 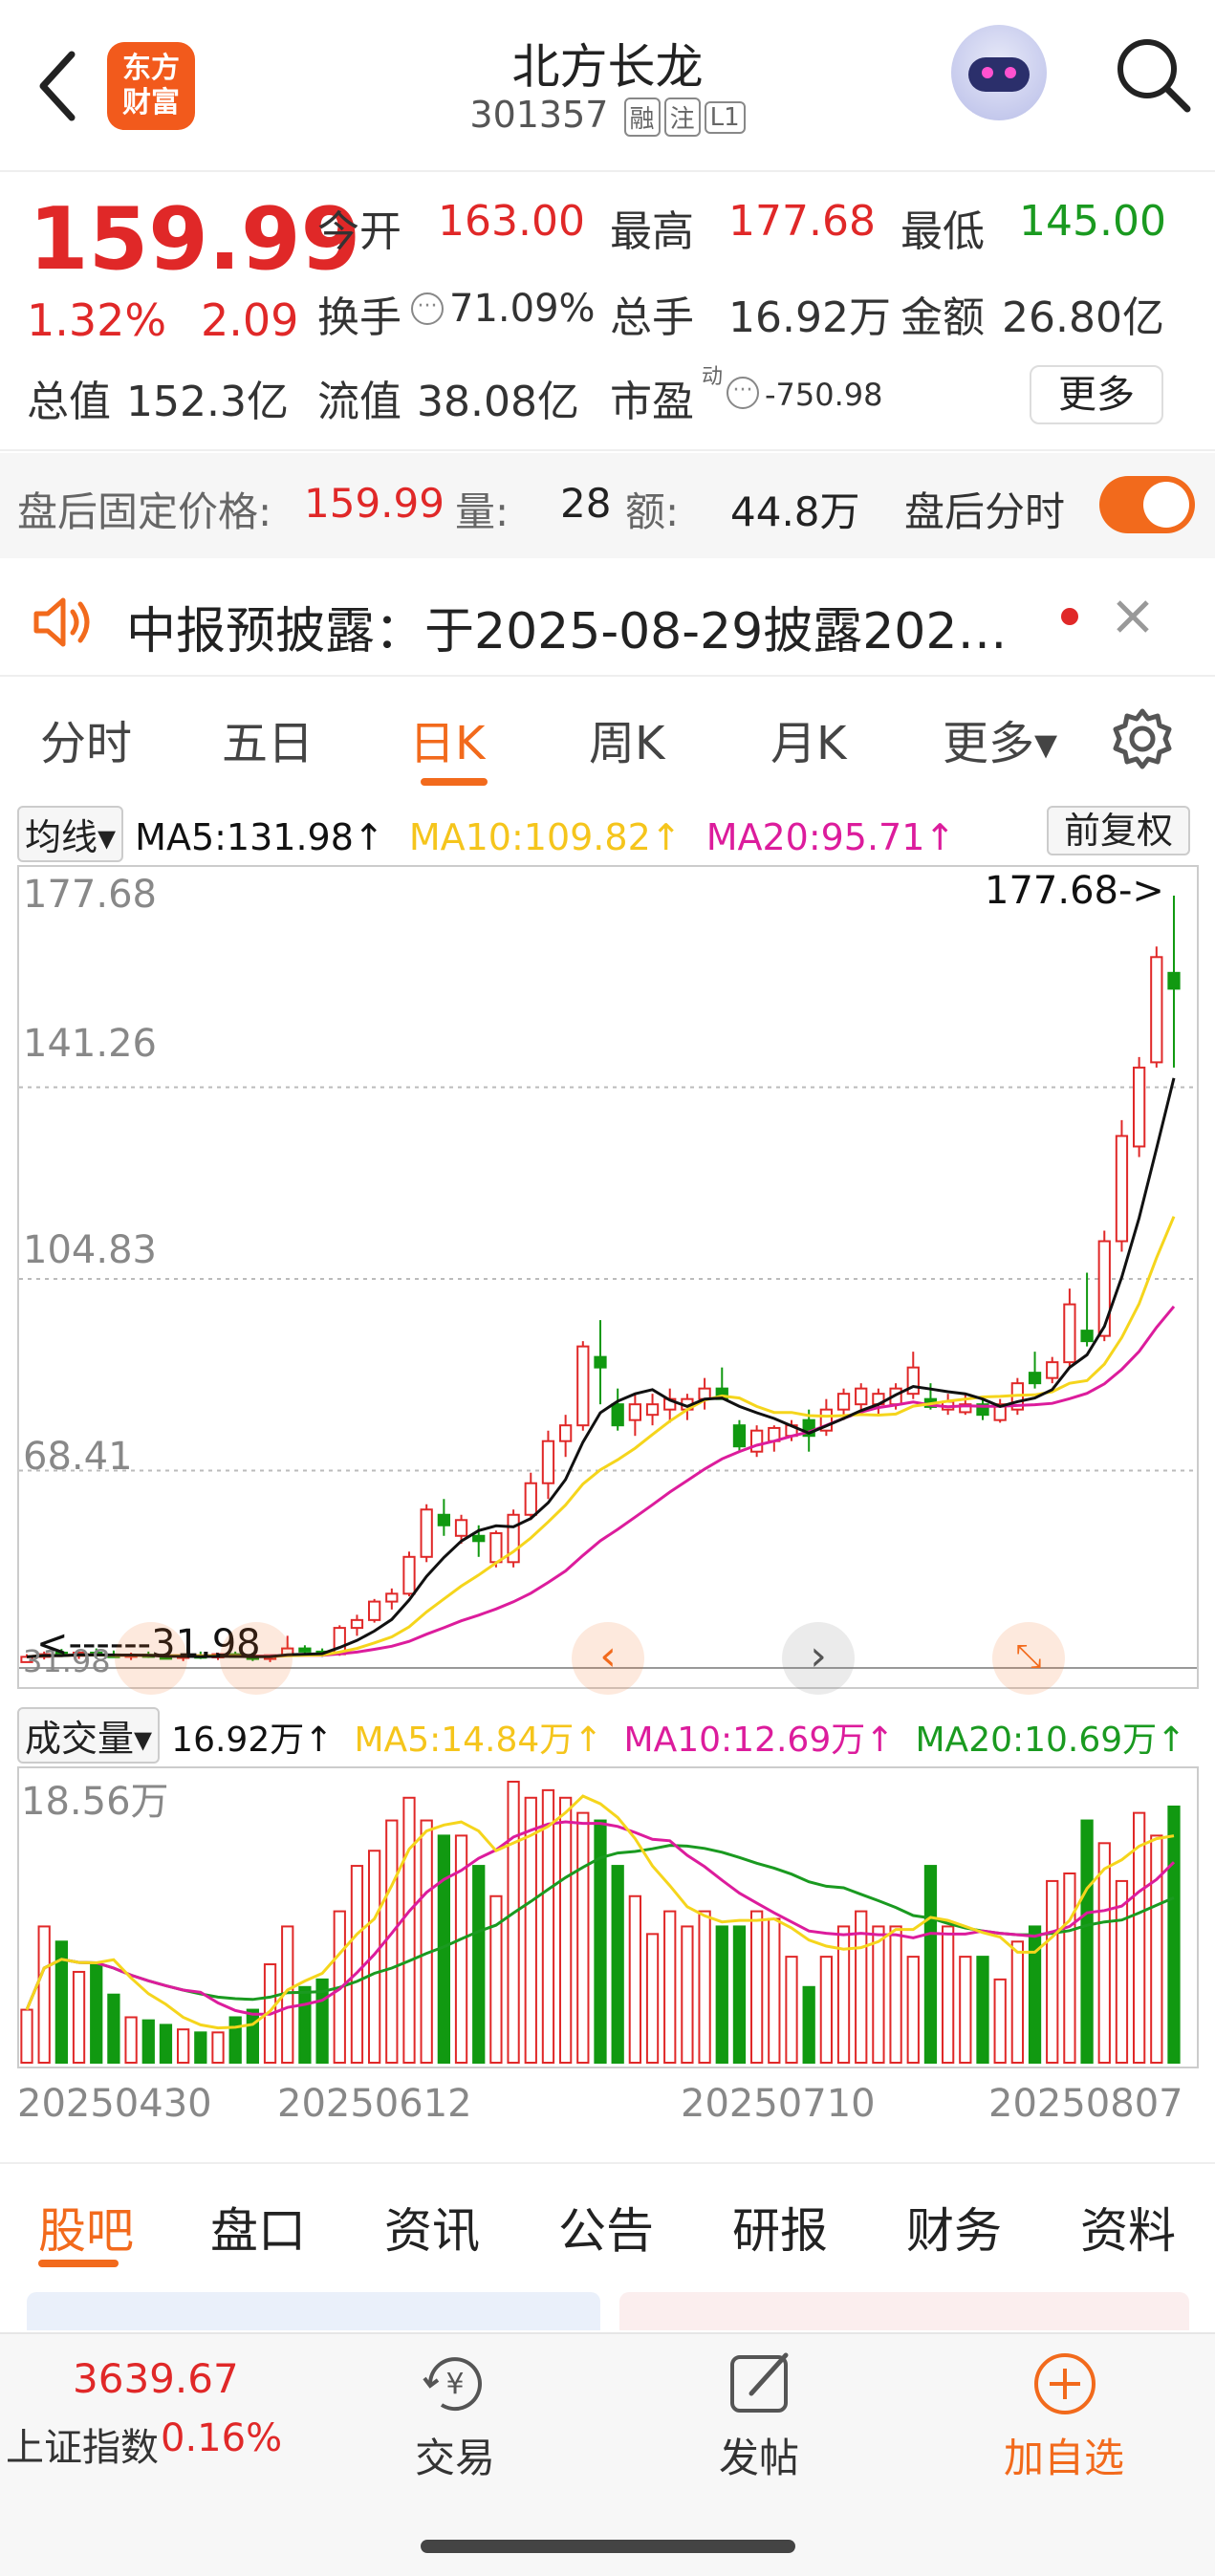 I want to click on zoom-out-icon, so click(x=256, y=1658).